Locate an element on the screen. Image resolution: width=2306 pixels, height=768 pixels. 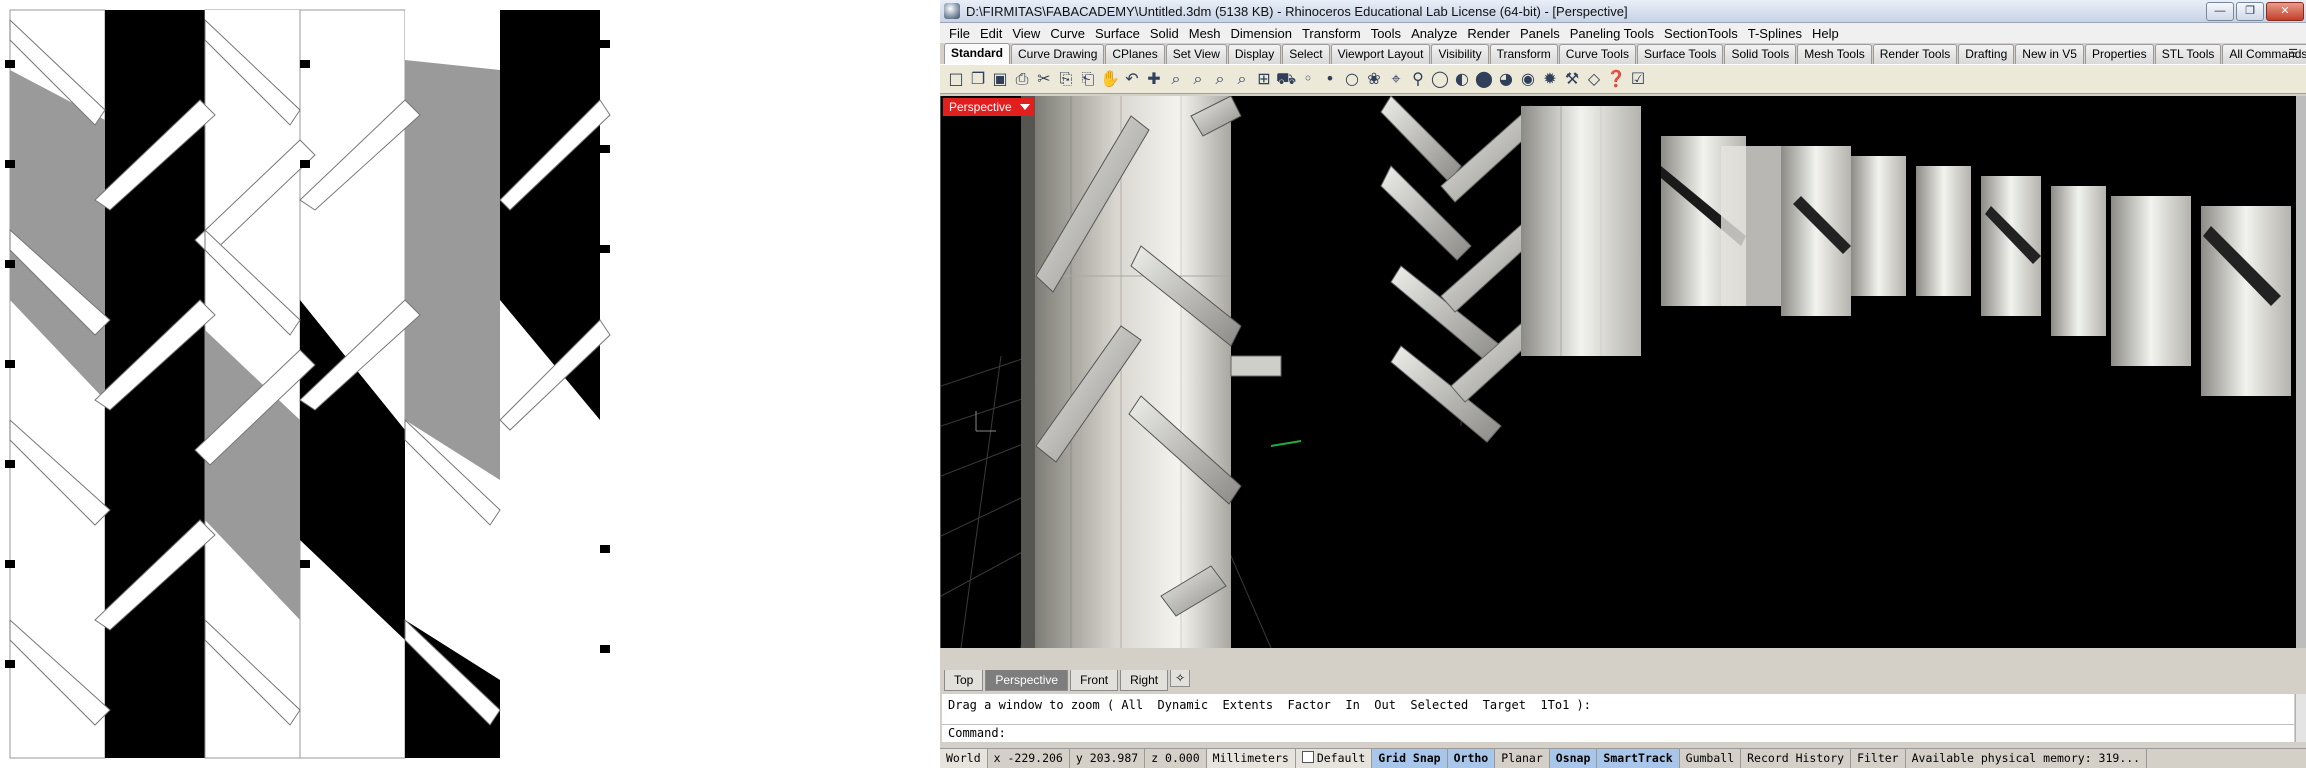
tab-cplanes: CPlanes is located at coordinates (1135, 54).